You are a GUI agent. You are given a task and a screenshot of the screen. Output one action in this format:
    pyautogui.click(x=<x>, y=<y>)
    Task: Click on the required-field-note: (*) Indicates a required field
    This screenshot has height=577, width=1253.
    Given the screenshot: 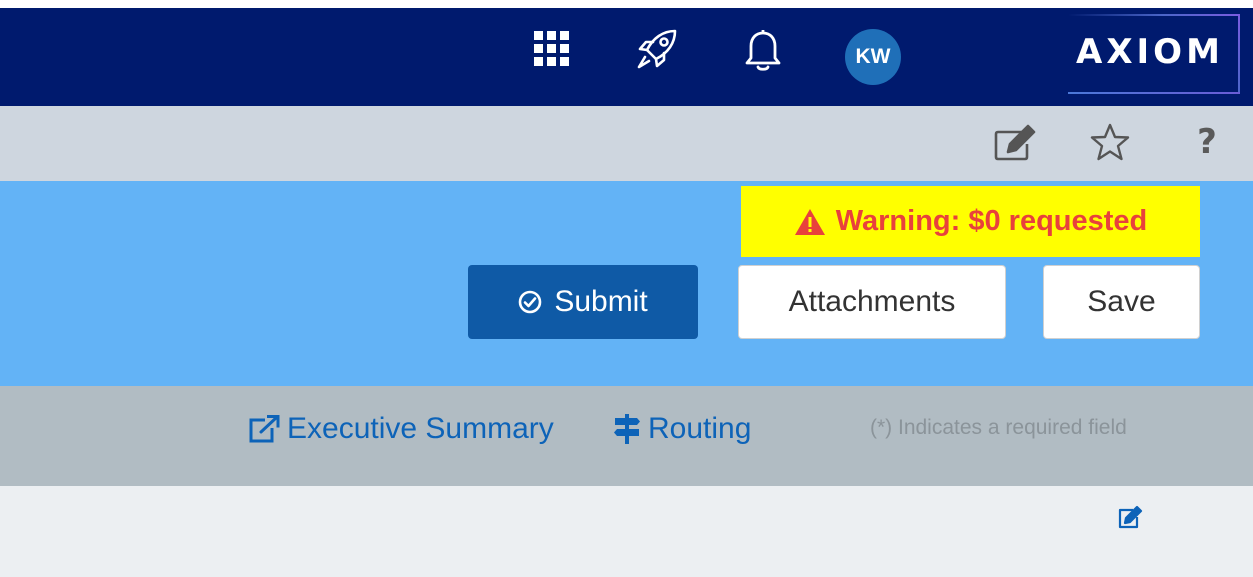 What is the action you would take?
    pyautogui.click(x=998, y=427)
    